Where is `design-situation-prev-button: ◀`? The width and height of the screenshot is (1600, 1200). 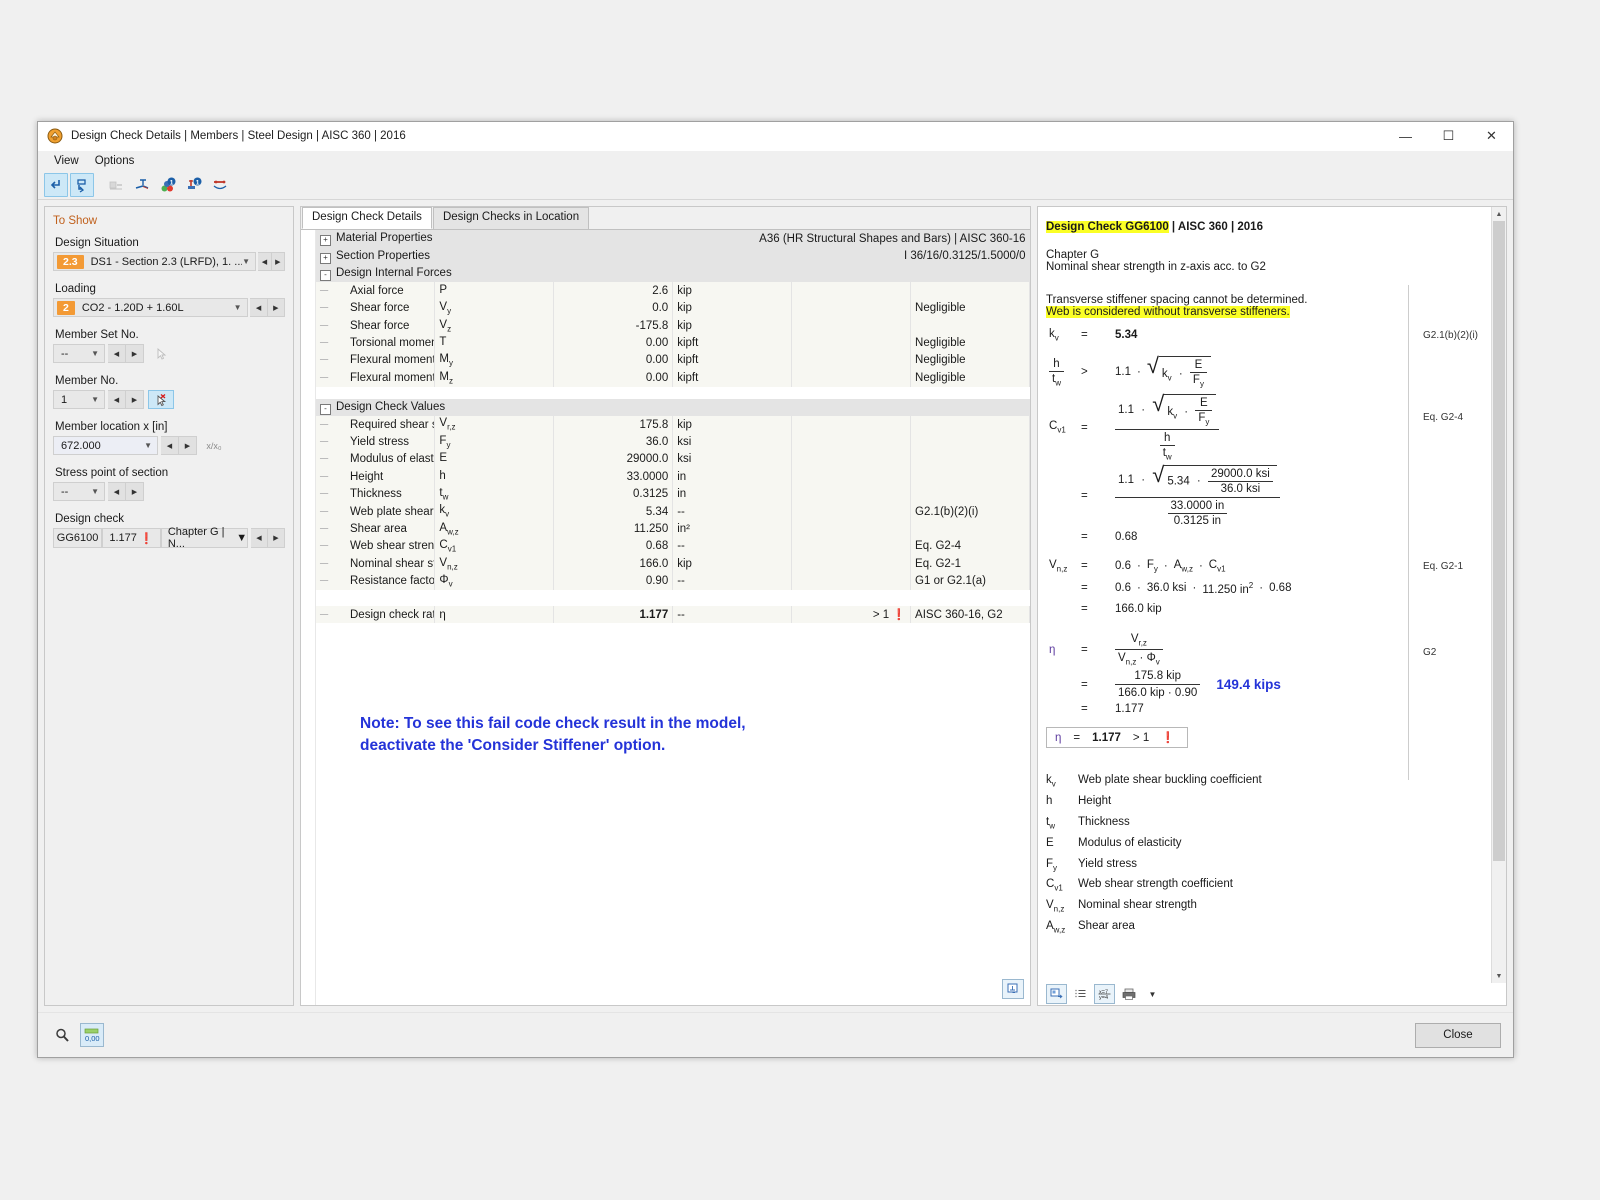 design-situation-prev-button: ◀ is located at coordinates (265, 261).